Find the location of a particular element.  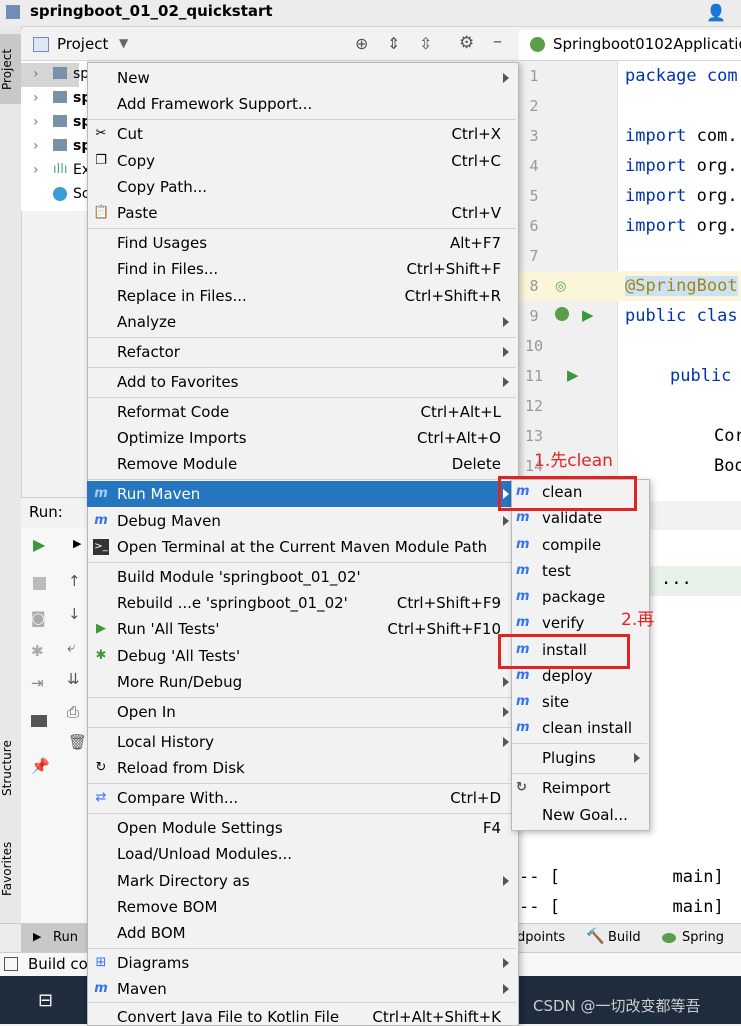

menu-item-new: New is located at coordinates (302, 78).